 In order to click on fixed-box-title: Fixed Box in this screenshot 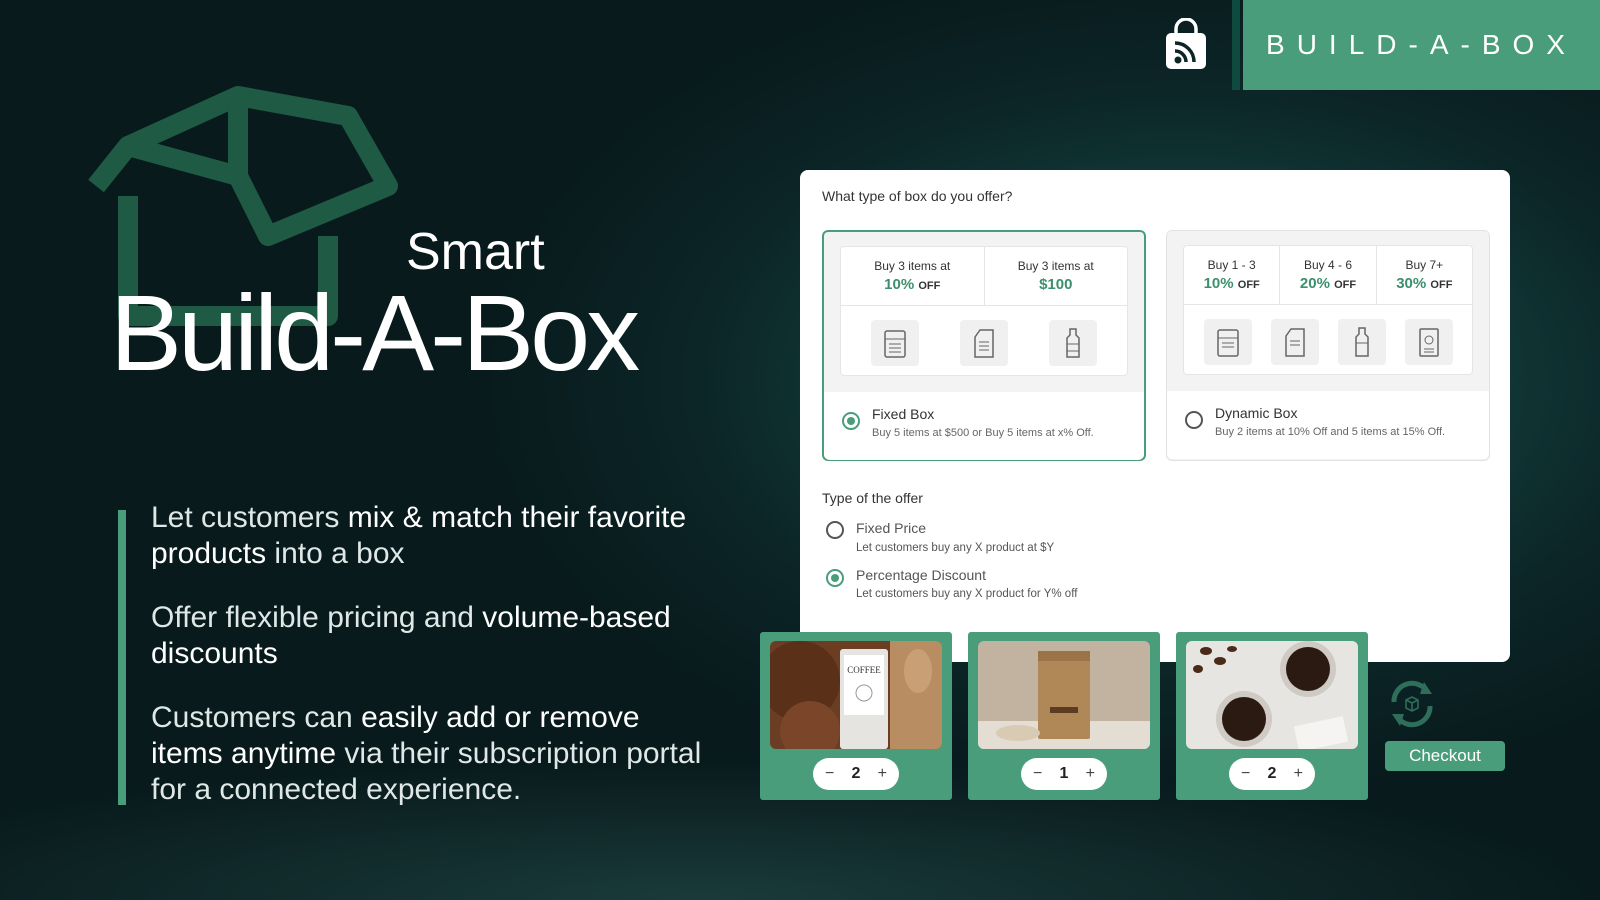, I will do `click(903, 414)`.